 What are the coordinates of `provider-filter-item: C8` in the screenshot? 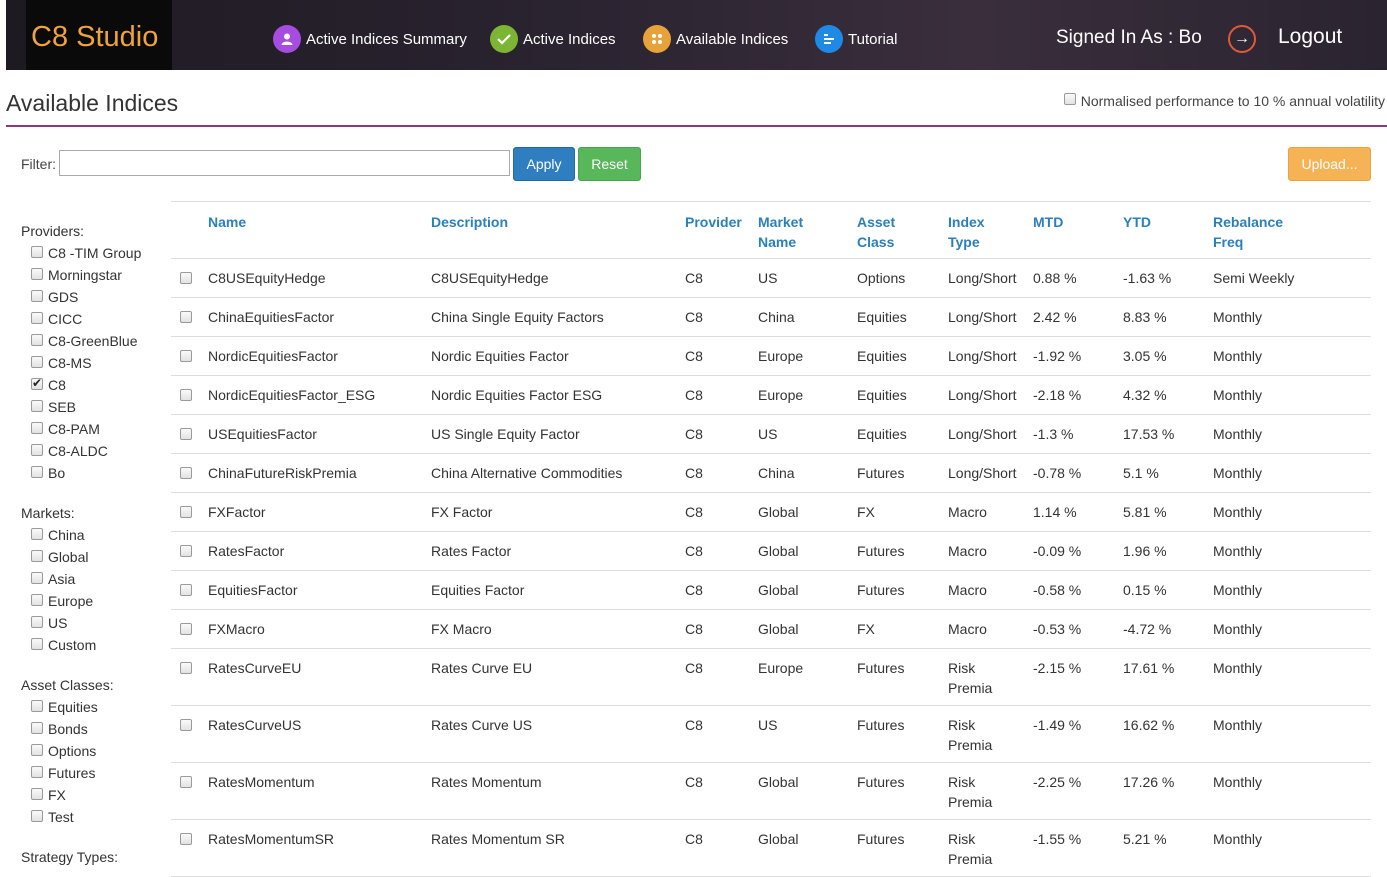 It's located at (48, 384).